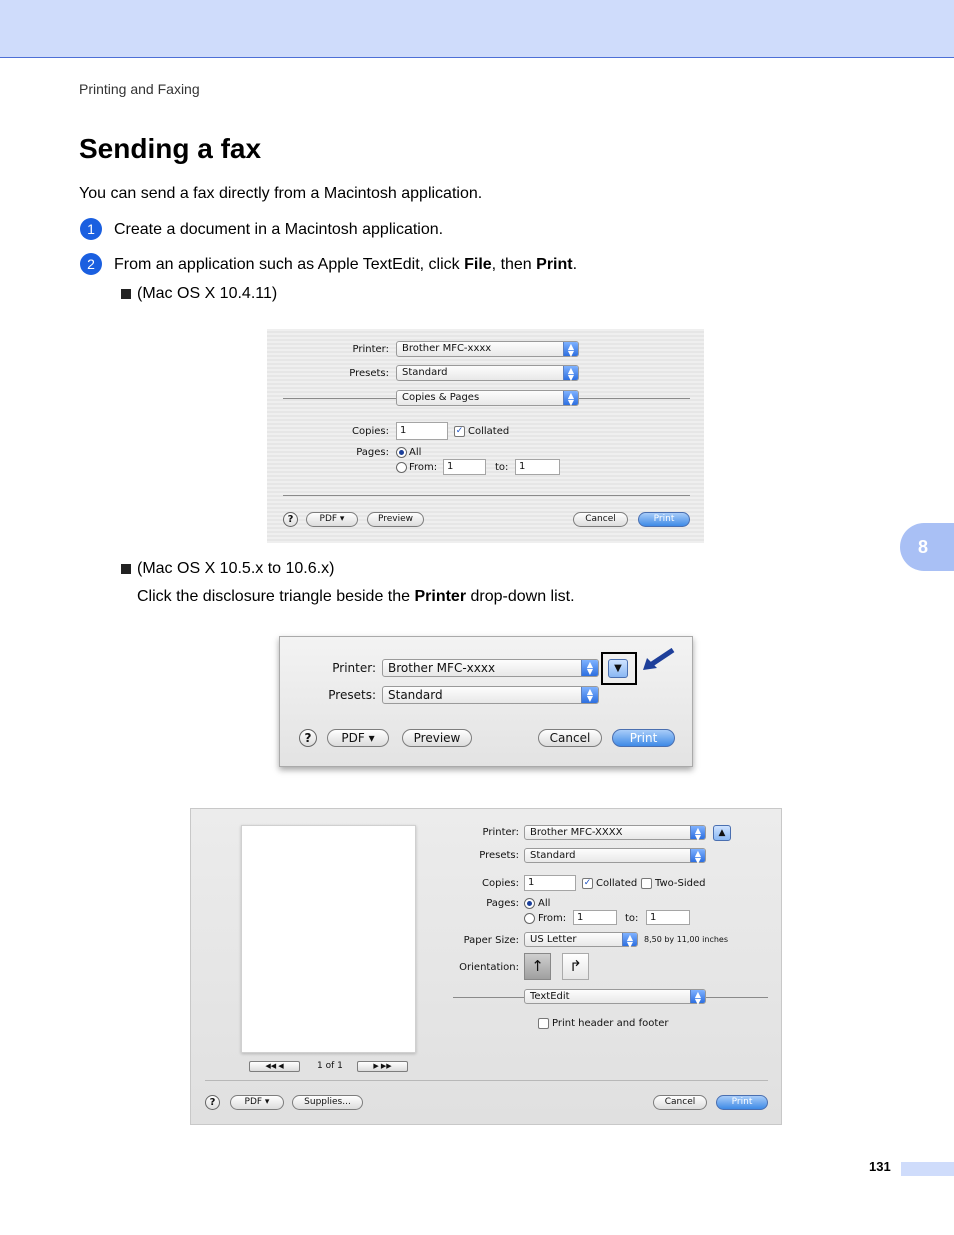  What do you see at coordinates (686, 939) in the screenshot?
I see `paper-dimensions: 8,50 by 11,00 inches` at bounding box center [686, 939].